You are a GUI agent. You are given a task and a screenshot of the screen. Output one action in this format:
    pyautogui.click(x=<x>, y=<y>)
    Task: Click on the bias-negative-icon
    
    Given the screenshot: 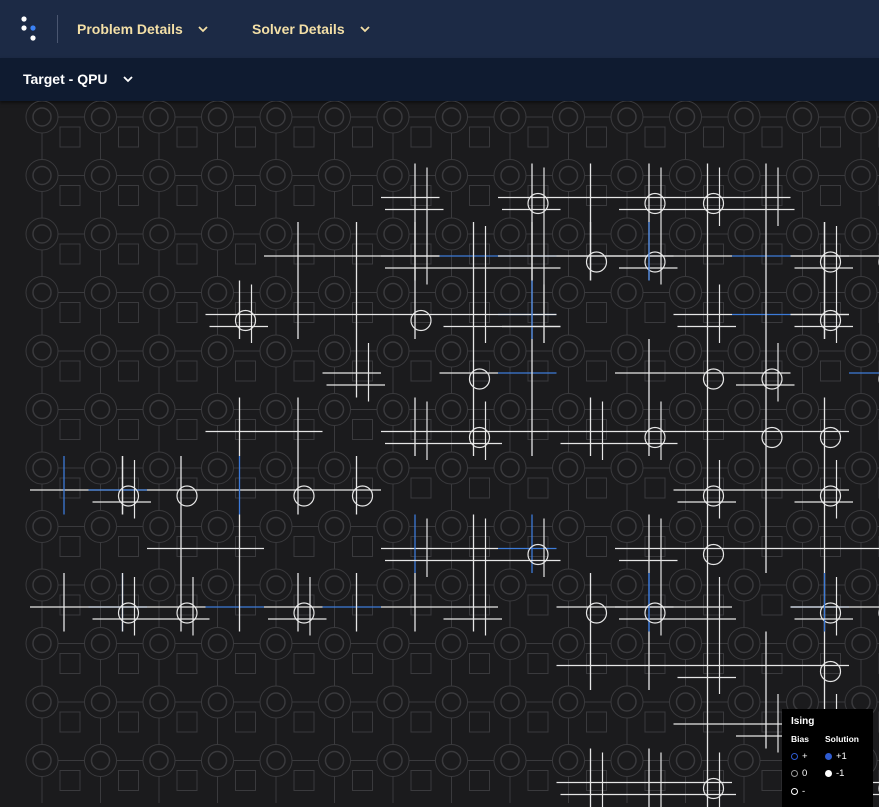 What is the action you would take?
    pyautogui.click(x=794, y=791)
    